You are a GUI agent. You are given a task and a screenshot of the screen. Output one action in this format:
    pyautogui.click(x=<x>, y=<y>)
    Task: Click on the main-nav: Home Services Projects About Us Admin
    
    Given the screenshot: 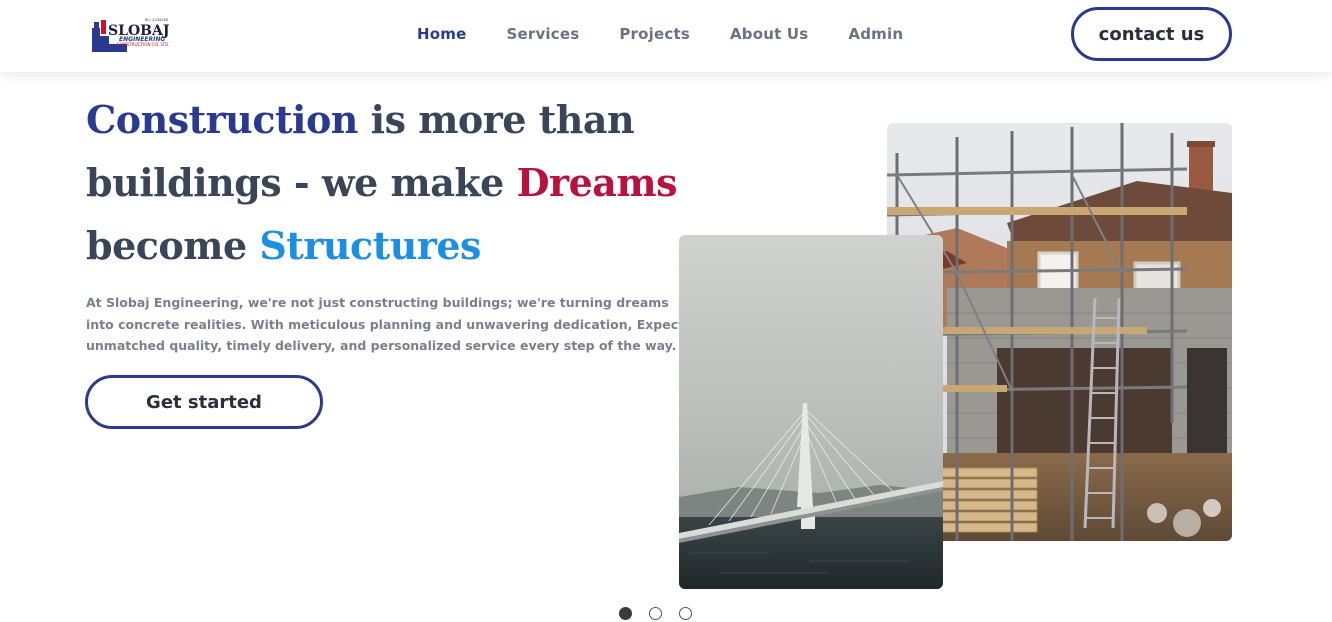 What is the action you would take?
    pyautogui.click(x=660, y=34)
    